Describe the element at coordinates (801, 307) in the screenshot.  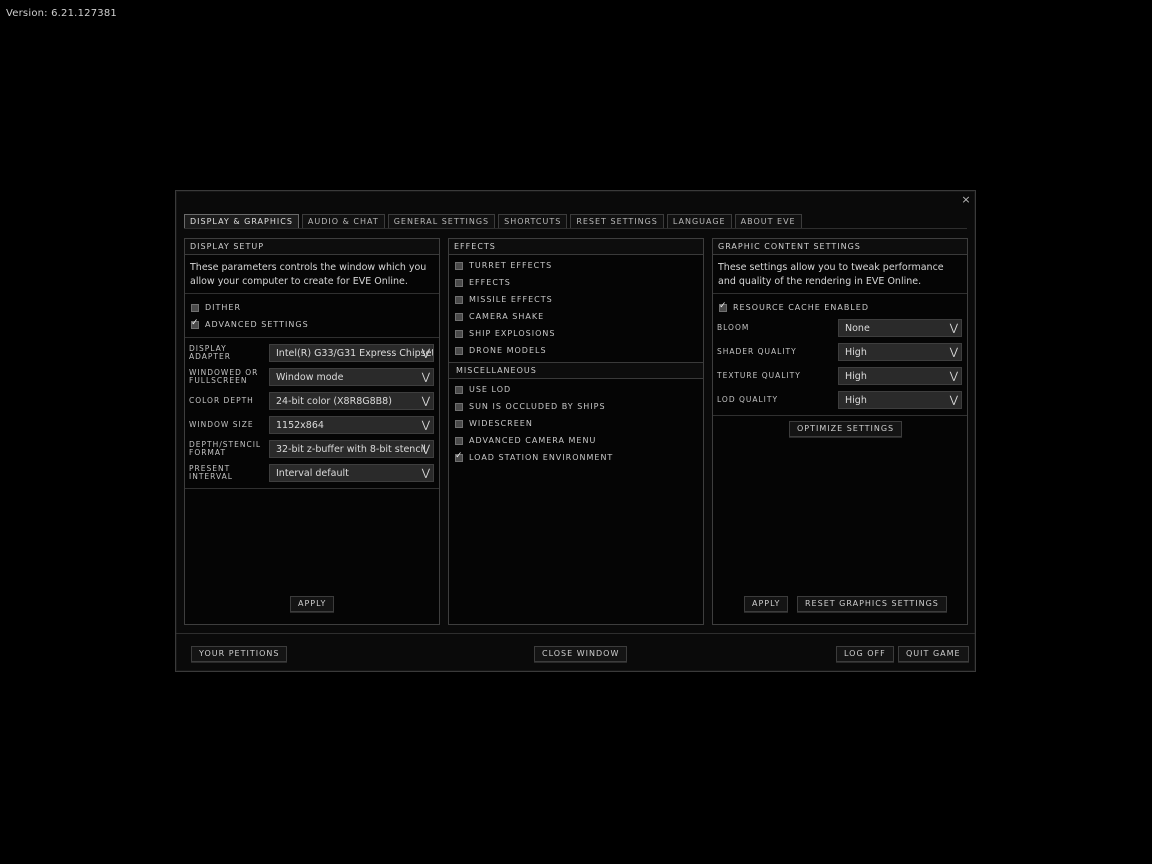
I see `checkbox-label: Resource Cache Enabled` at that location.